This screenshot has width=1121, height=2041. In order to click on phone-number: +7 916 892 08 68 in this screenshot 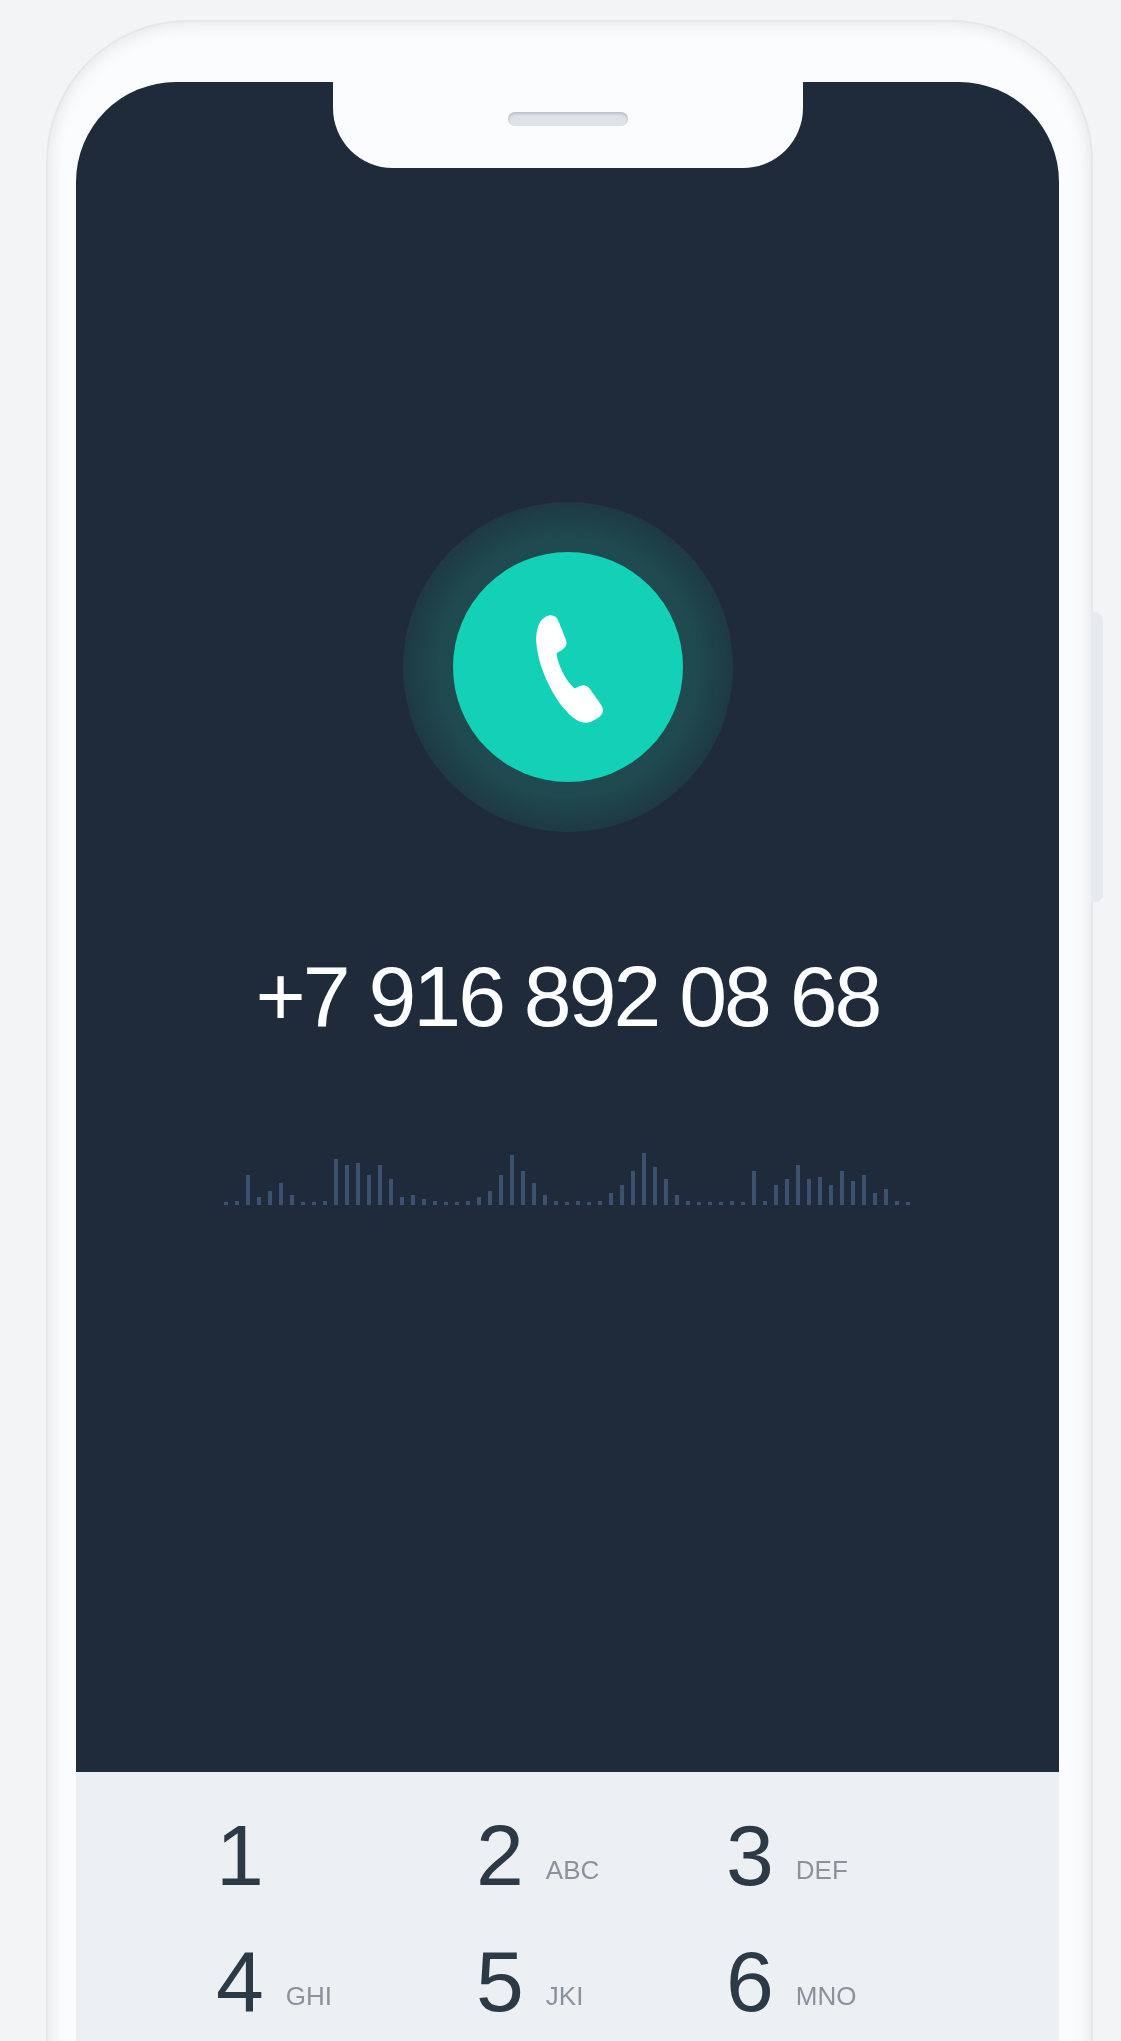, I will do `click(567, 996)`.